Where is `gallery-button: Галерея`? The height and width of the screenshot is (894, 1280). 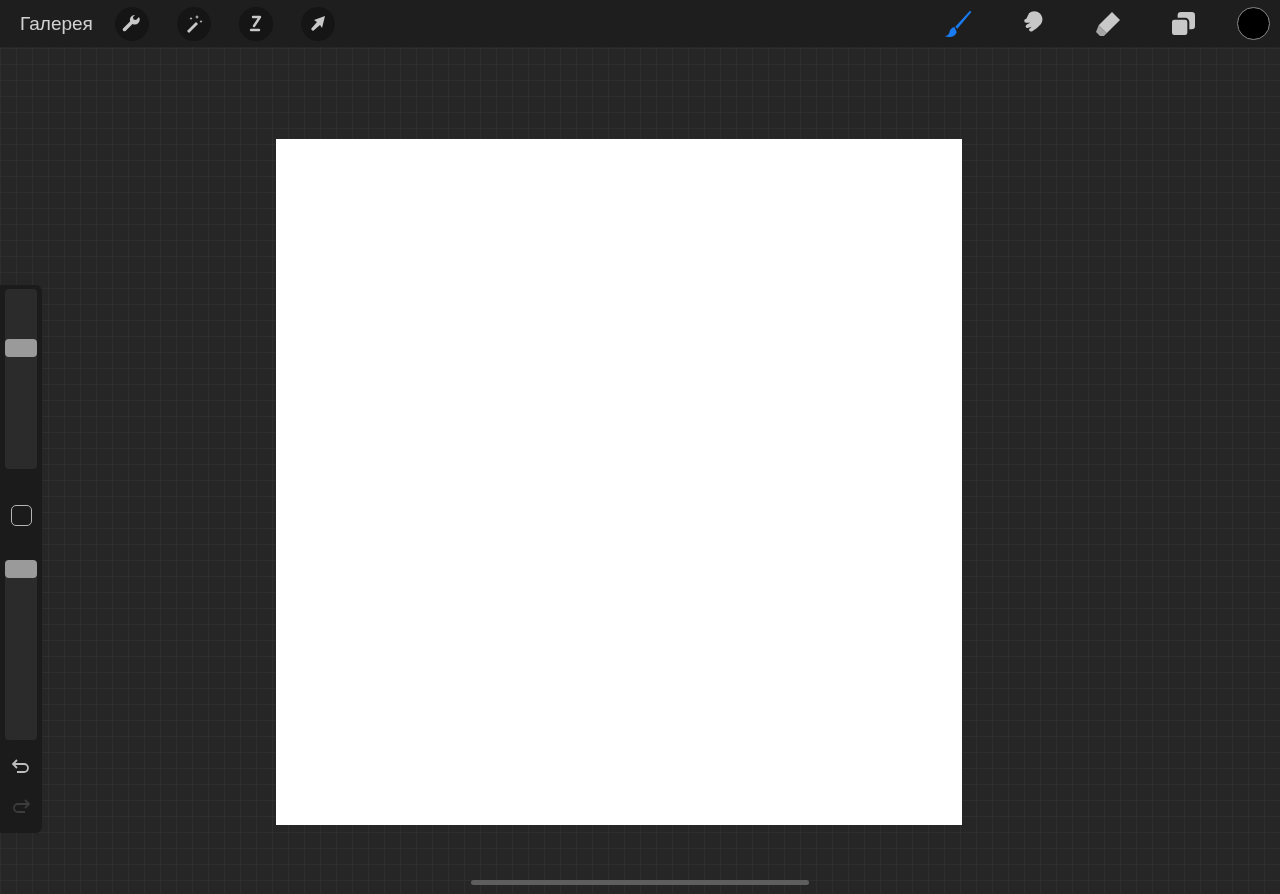 gallery-button: Галерея is located at coordinates (56, 23).